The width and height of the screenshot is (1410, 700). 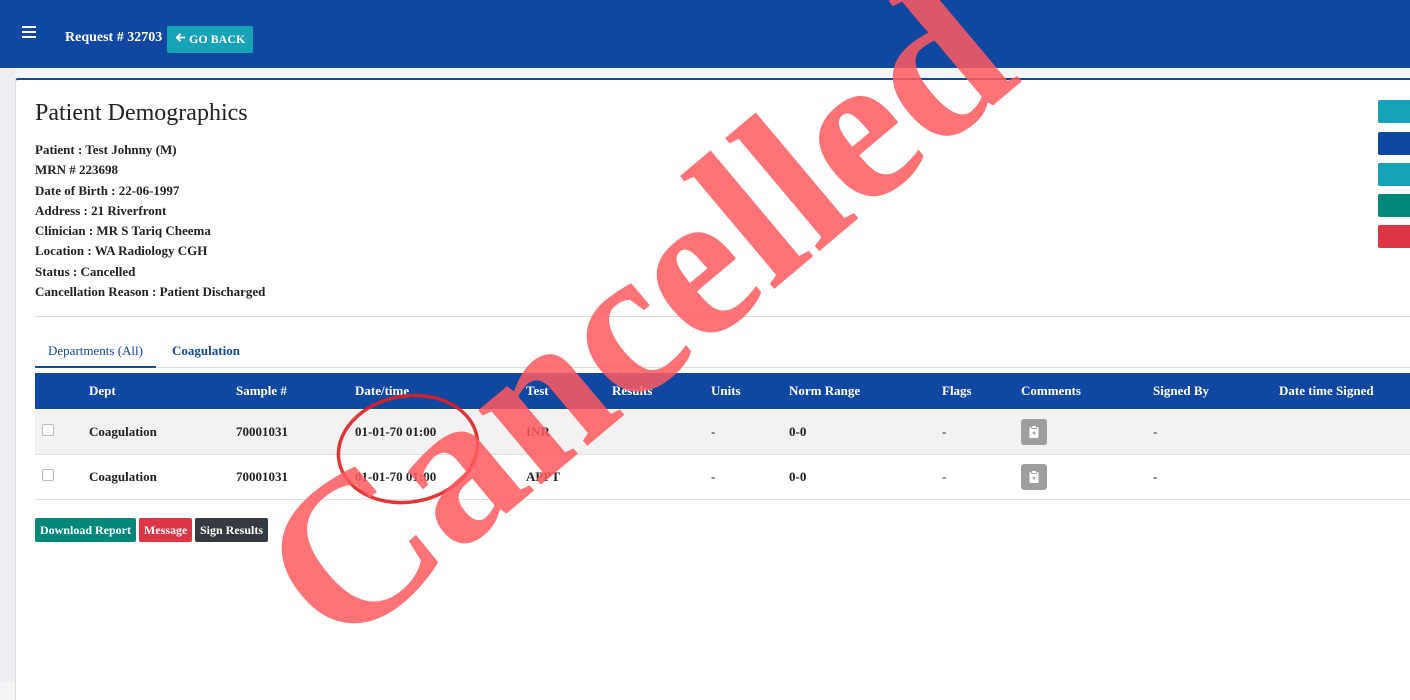 I want to click on cell-test: INR, so click(x=538, y=431).